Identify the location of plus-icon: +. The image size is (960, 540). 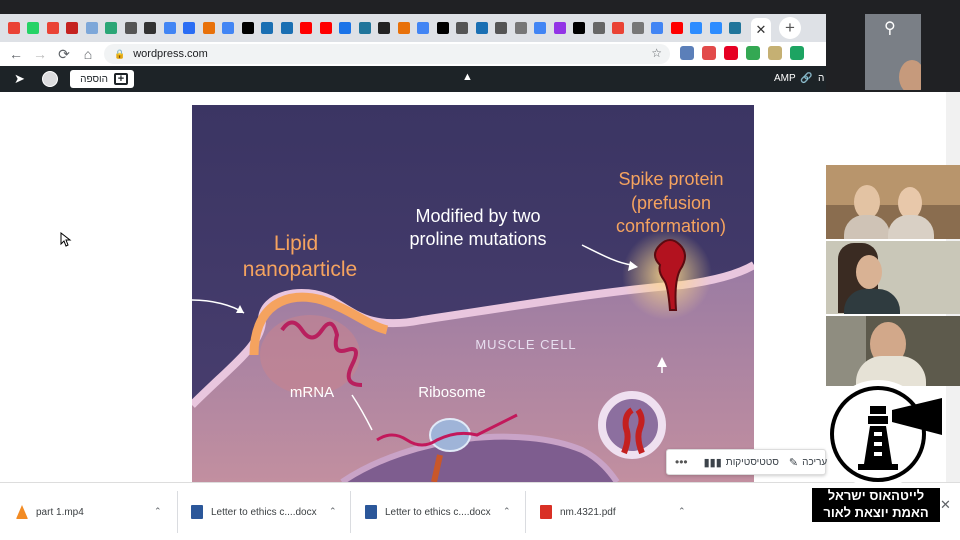
(121, 79).